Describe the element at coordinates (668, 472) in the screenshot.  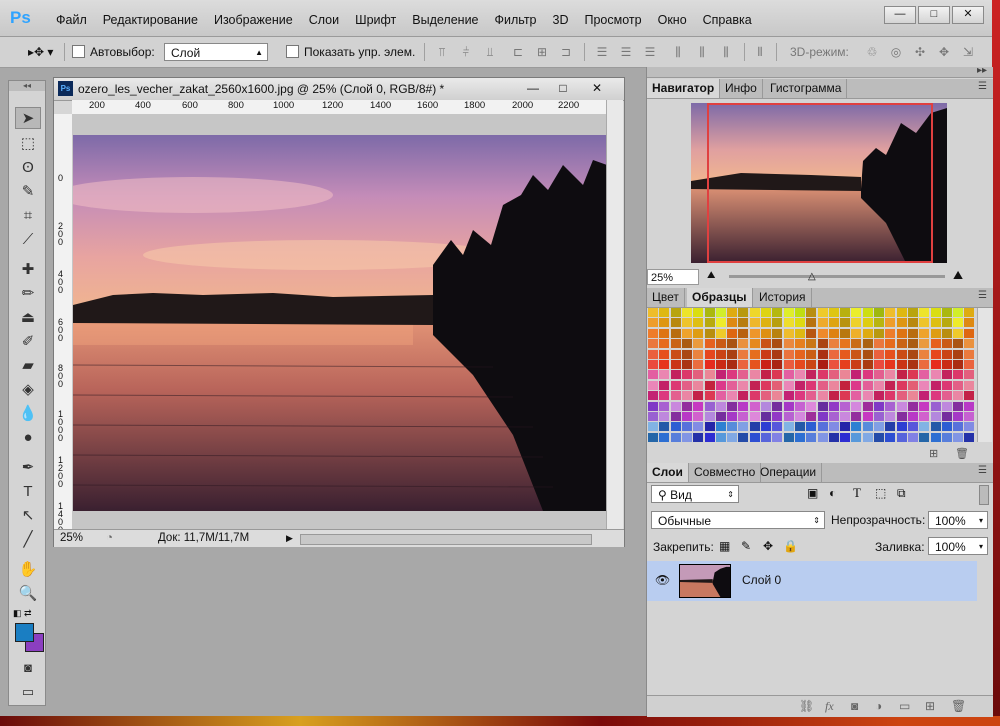
I see `tab-layers: Слои` at that location.